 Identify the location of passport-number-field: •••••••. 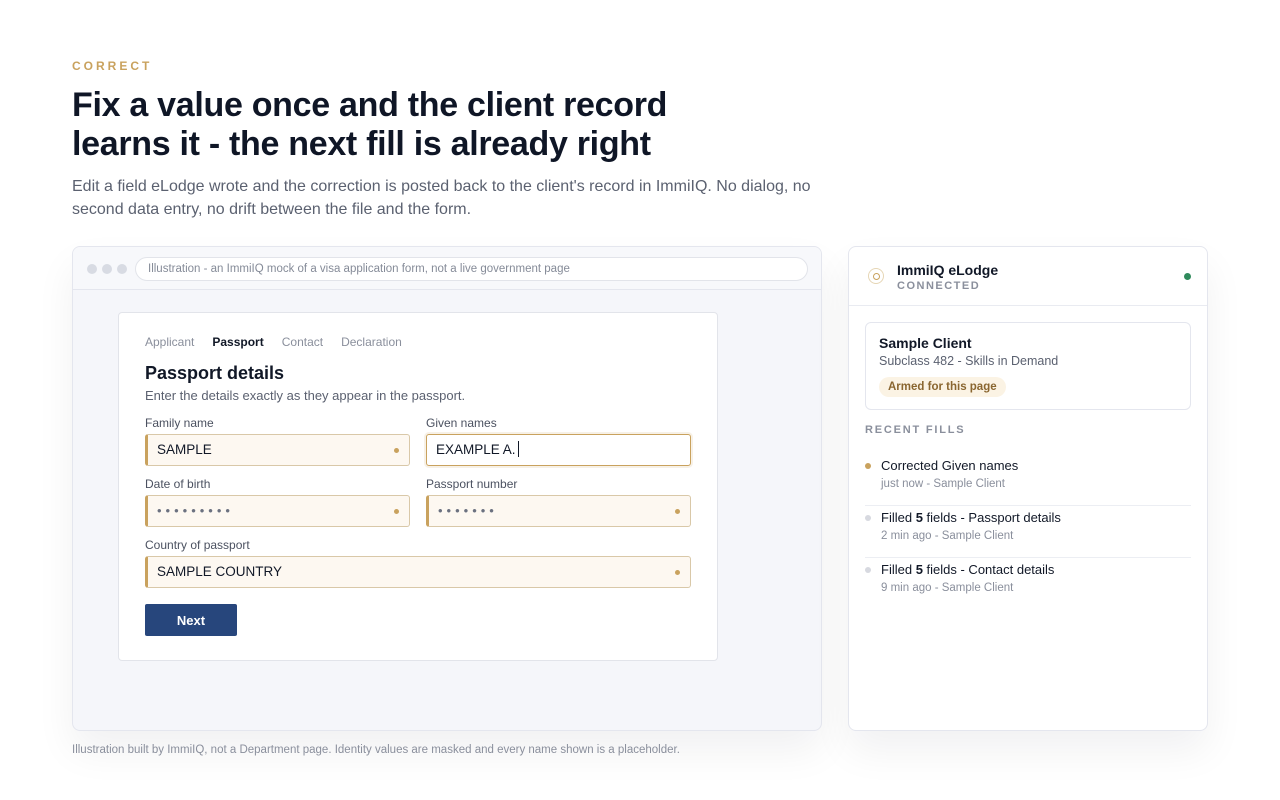
(558, 511).